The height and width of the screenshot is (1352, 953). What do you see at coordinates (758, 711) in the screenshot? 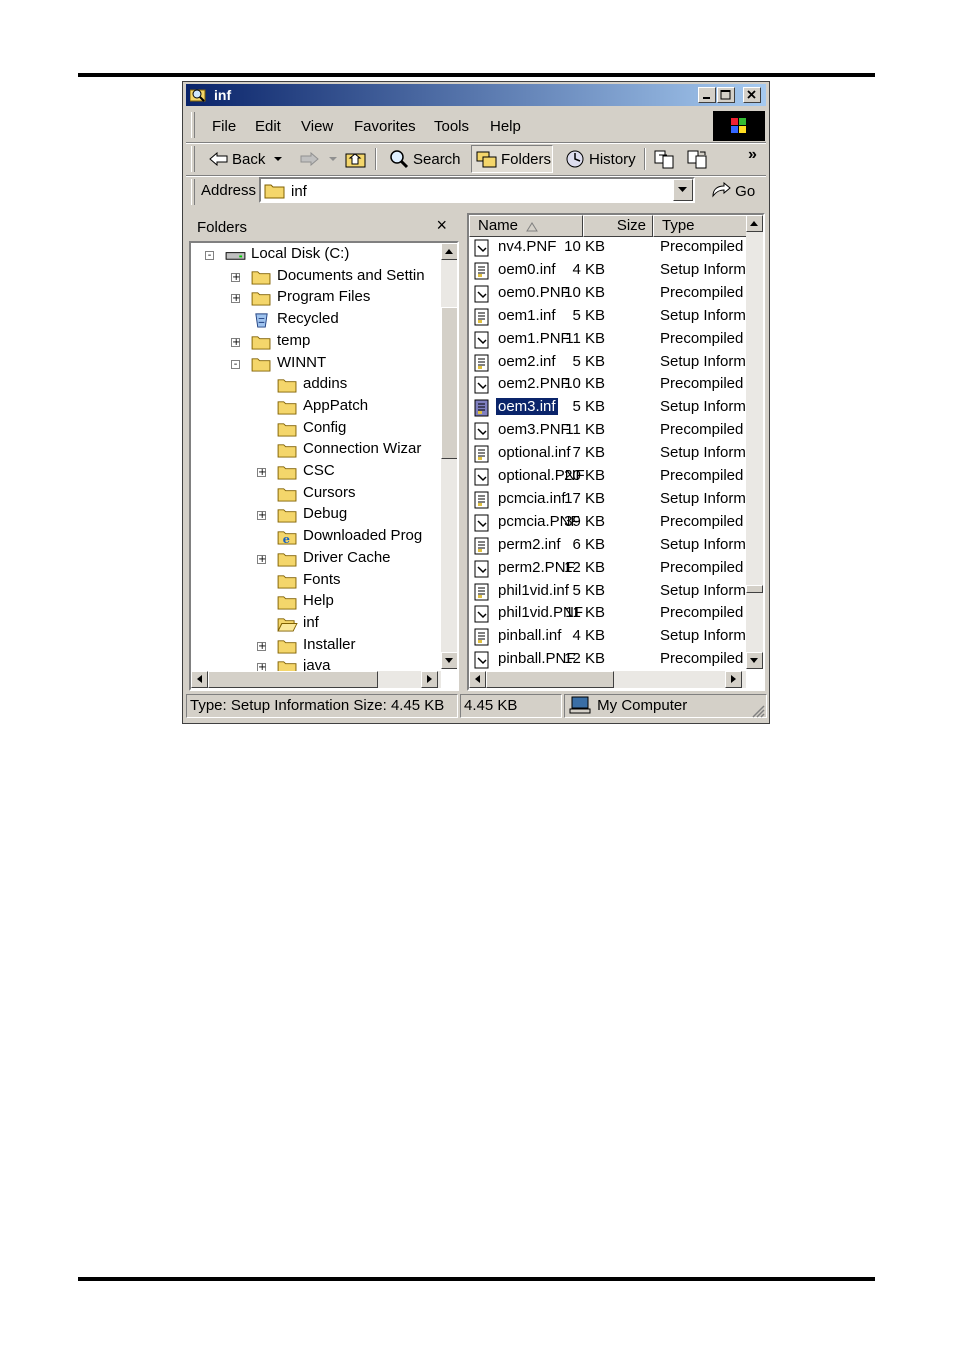
I see `resize-grip-icon` at bounding box center [758, 711].